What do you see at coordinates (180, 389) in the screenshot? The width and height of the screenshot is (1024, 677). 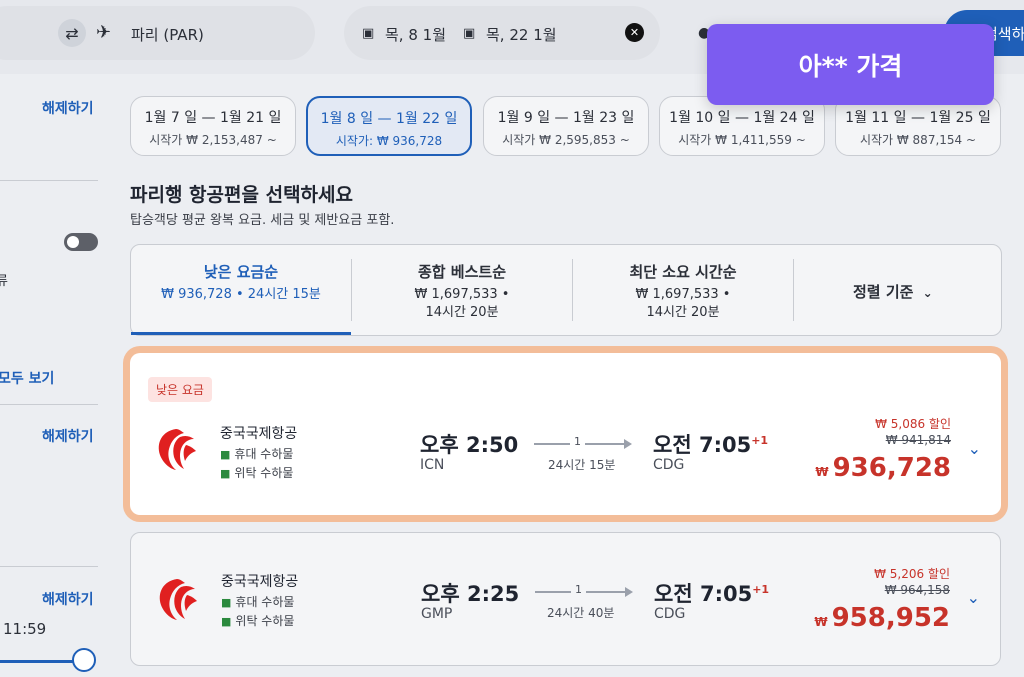 I see `cheapest-badge: 낮은 요금` at bounding box center [180, 389].